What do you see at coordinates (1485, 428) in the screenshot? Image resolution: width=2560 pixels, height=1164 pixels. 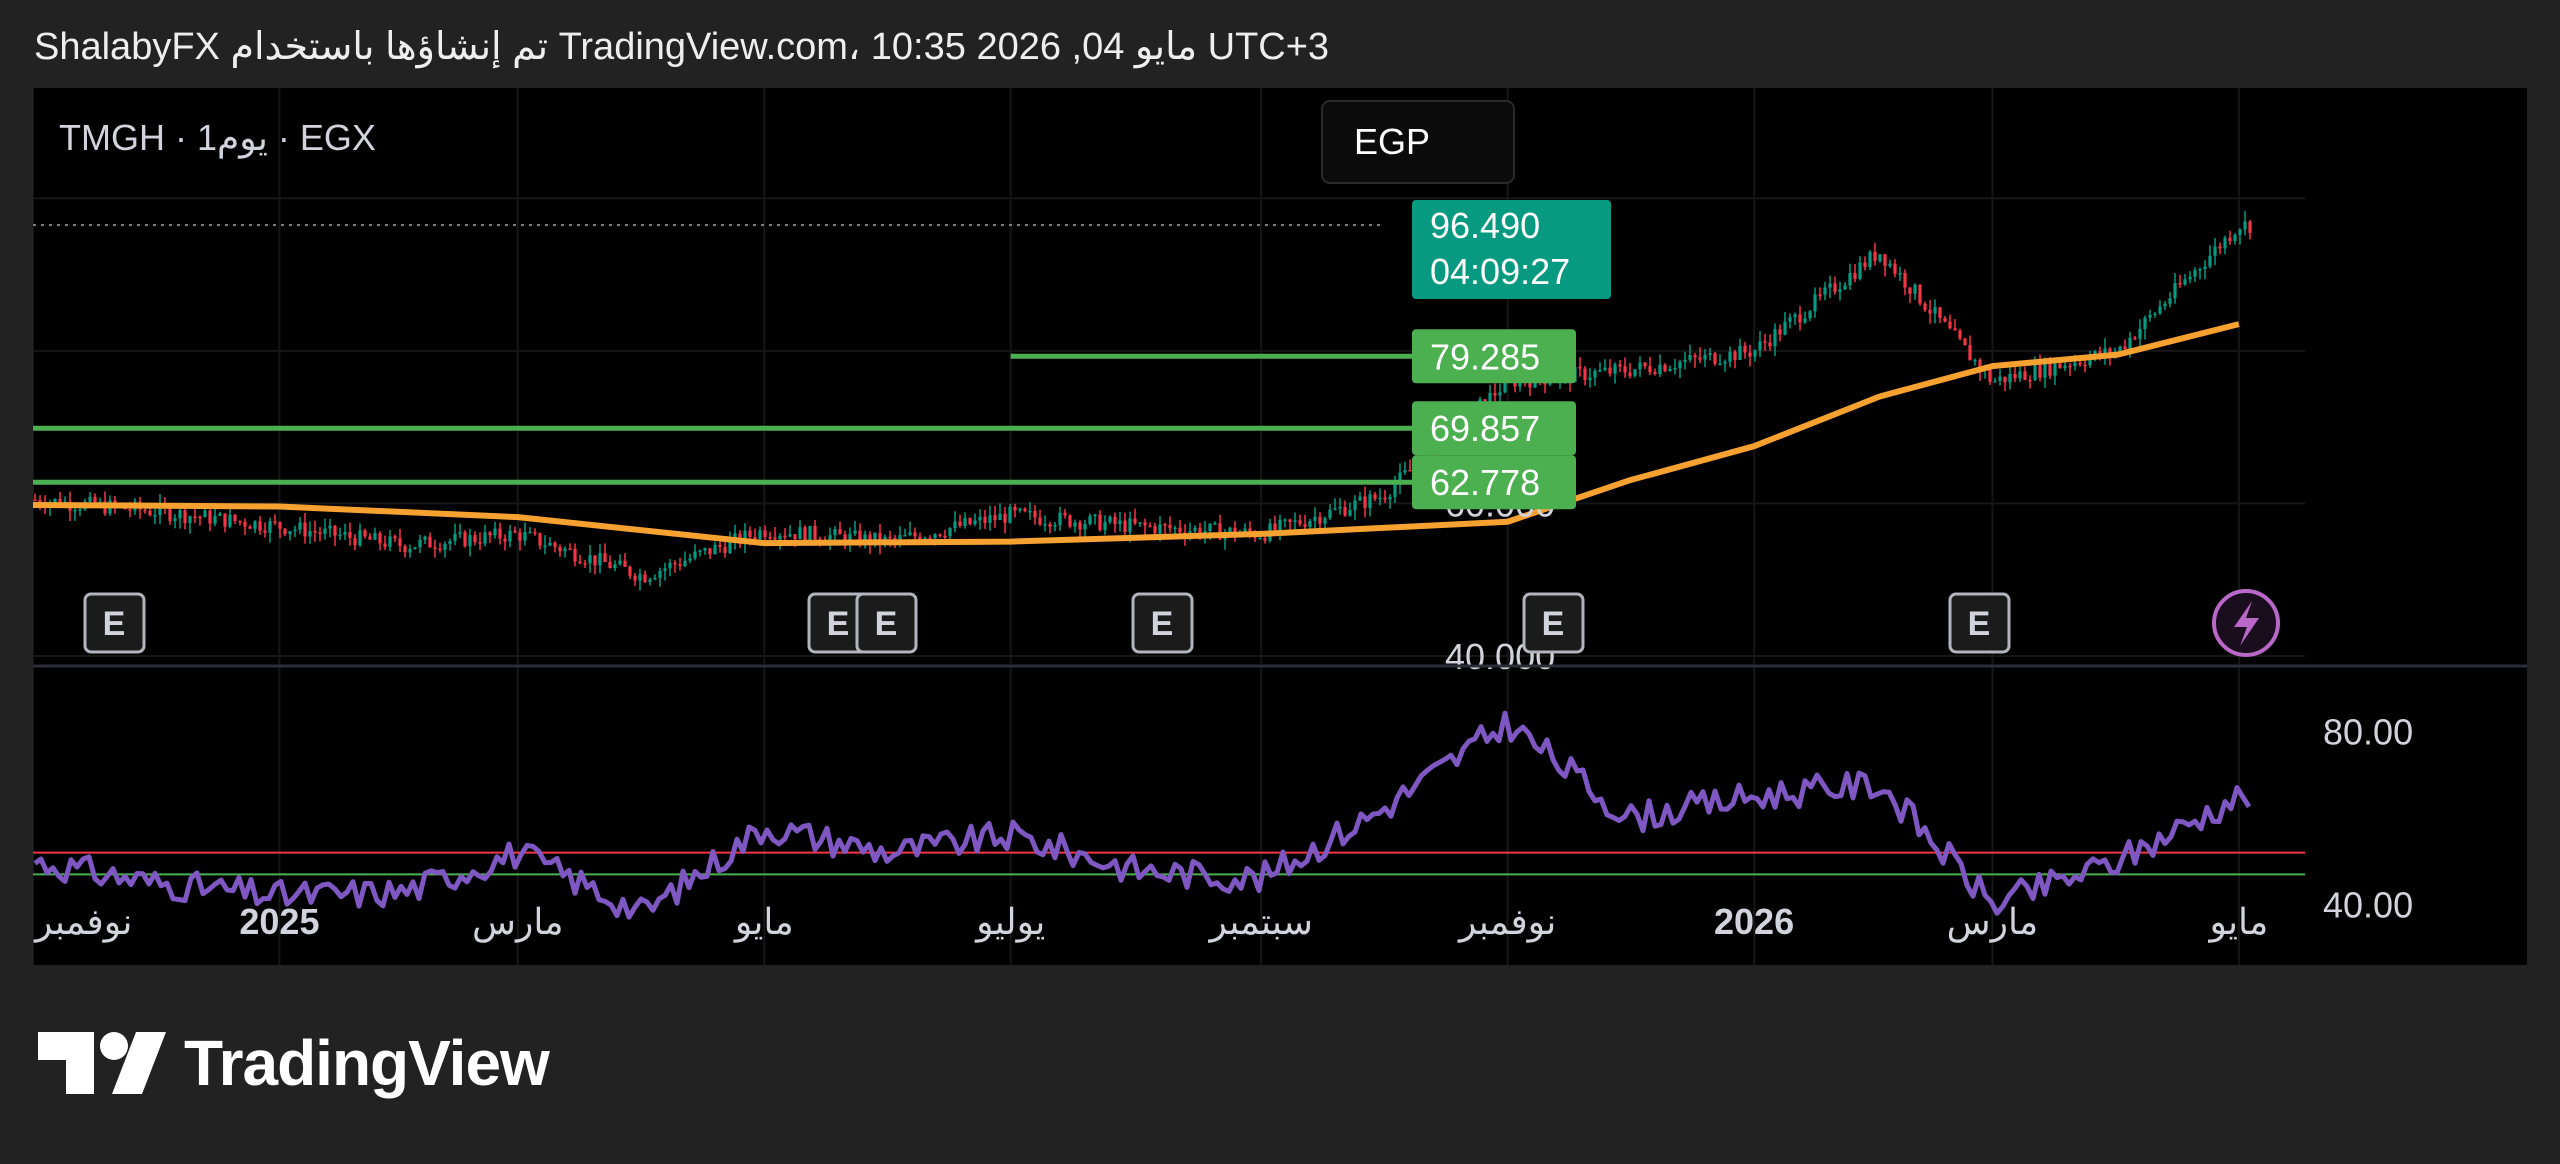 I see `level-value-69: 69.857` at bounding box center [1485, 428].